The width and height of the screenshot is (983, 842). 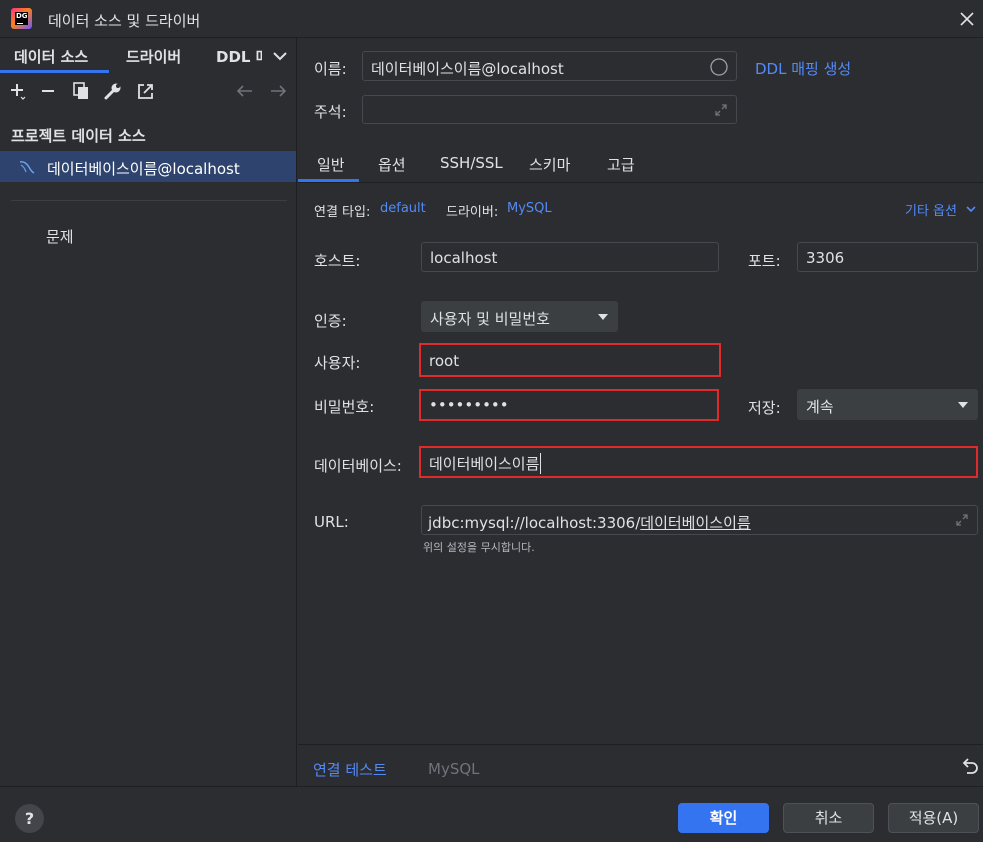 I want to click on name-field: 데이터베이스이름@localhost, so click(x=549, y=66).